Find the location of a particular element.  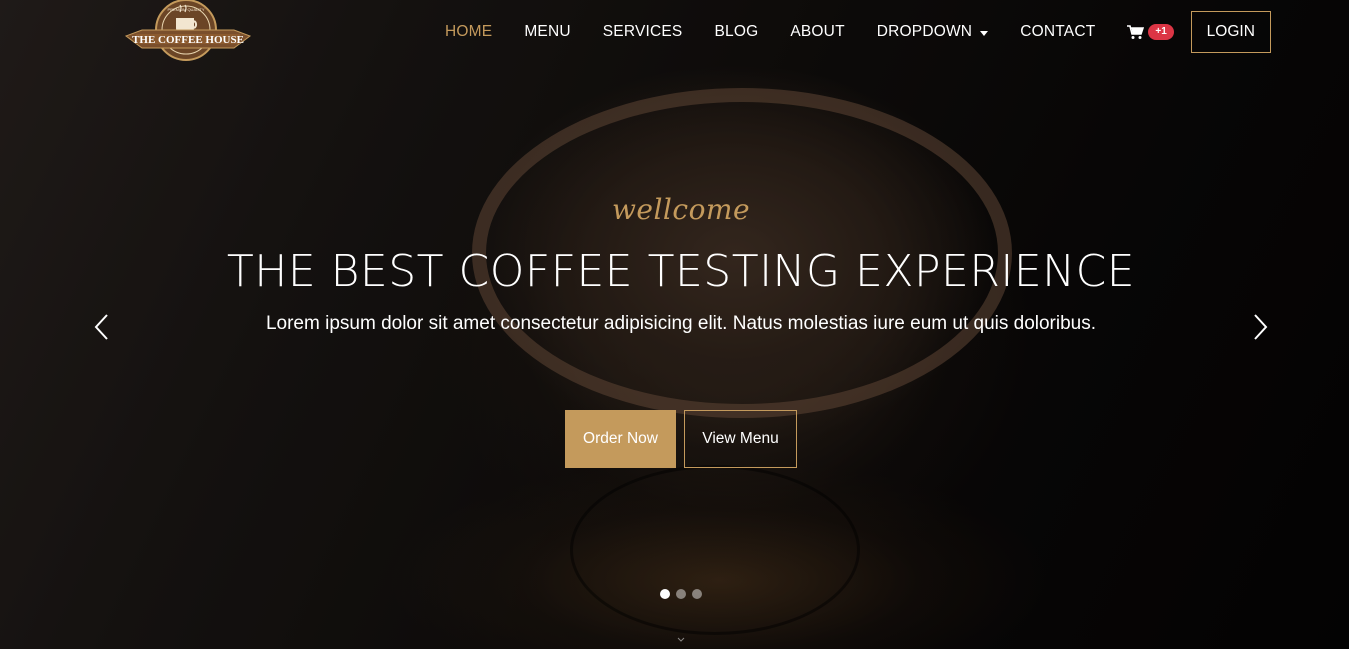

nav-item-home: HOME is located at coordinates (468, 32).